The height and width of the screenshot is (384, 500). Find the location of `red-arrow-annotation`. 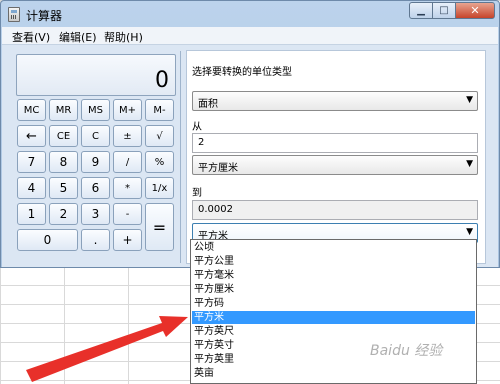

red-arrow-annotation is located at coordinates (107, 349).